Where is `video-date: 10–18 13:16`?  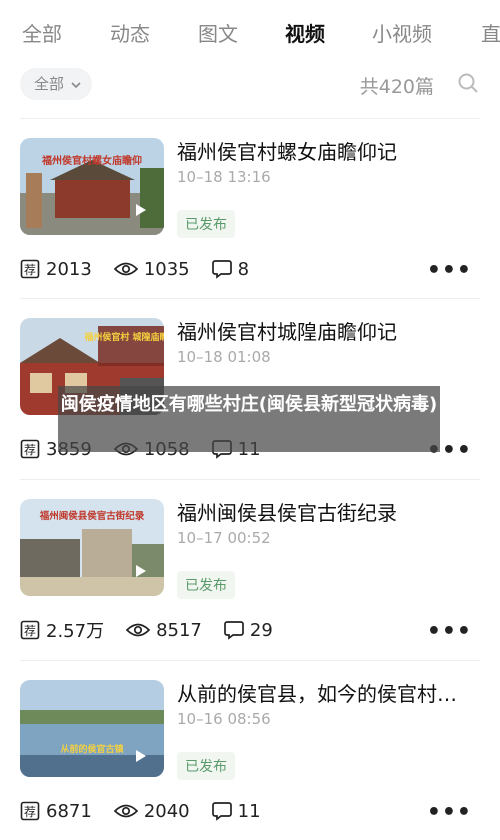 video-date: 10–18 13:16 is located at coordinates (224, 177).